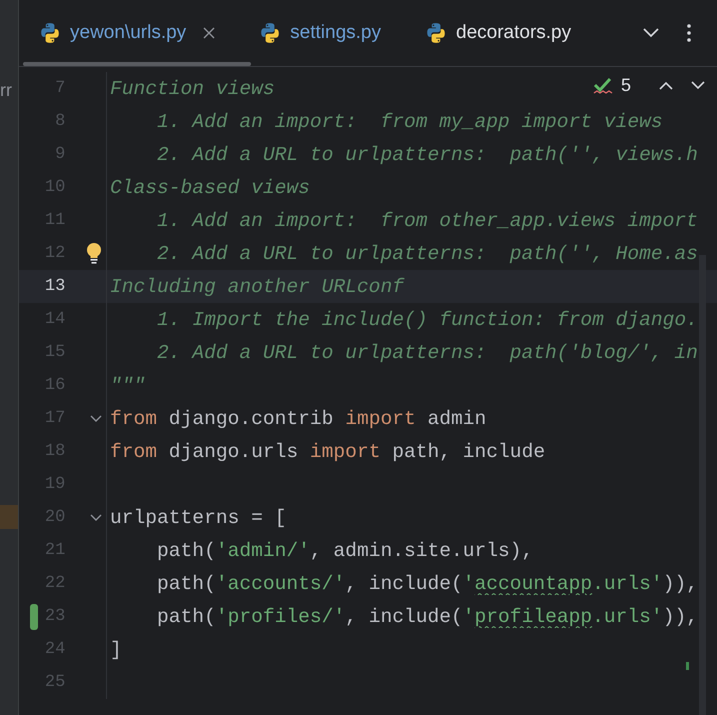  Describe the element at coordinates (427, 221) in the screenshot. I see `code-comment: 1. Add an import: from other_app.views import` at that location.